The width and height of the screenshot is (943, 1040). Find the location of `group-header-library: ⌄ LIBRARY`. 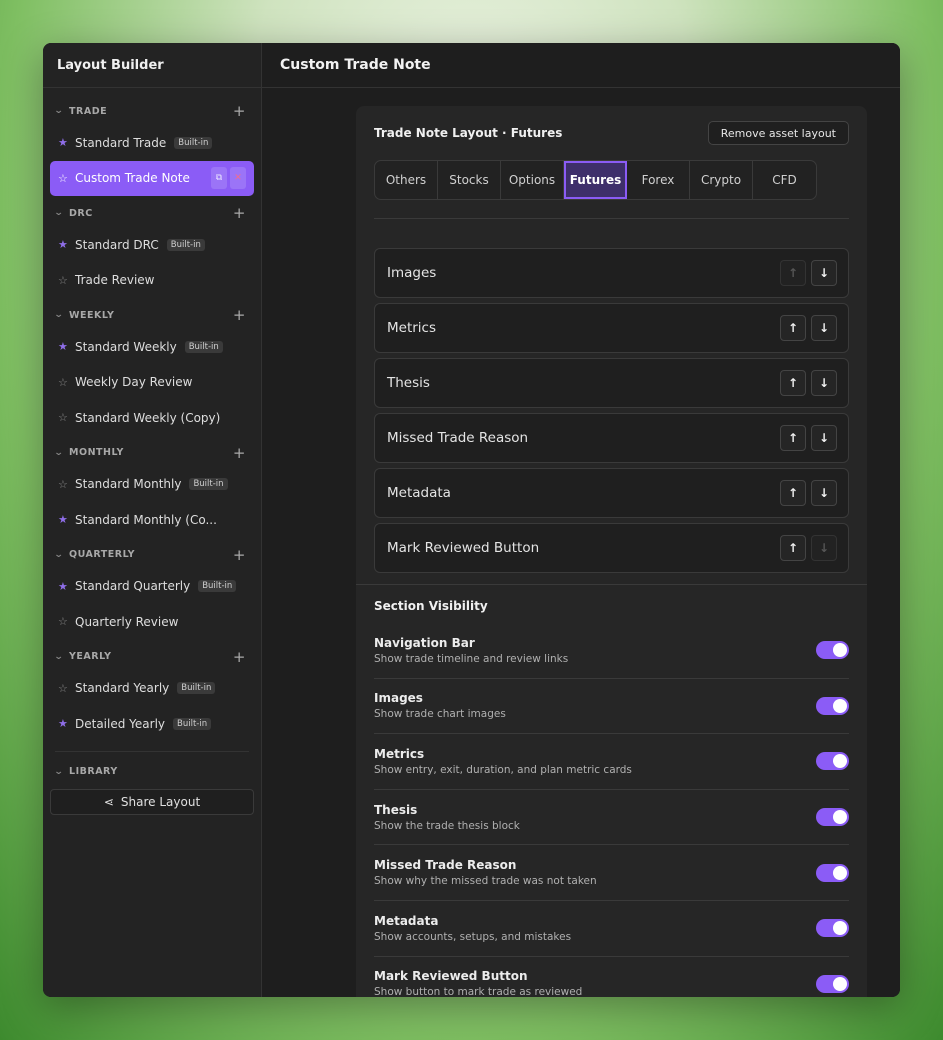

group-header-library: ⌄ LIBRARY is located at coordinates (152, 772).